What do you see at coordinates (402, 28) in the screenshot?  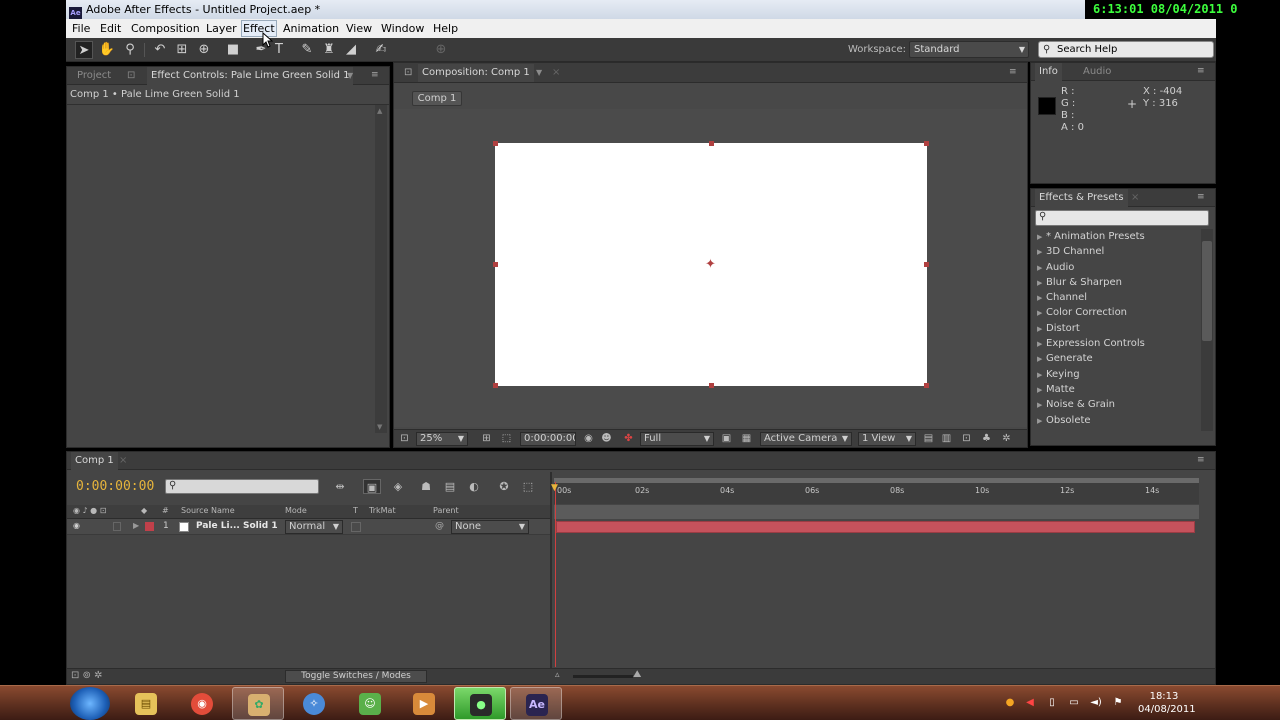 I see `menu-window: Window` at bounding box center [402, 28].